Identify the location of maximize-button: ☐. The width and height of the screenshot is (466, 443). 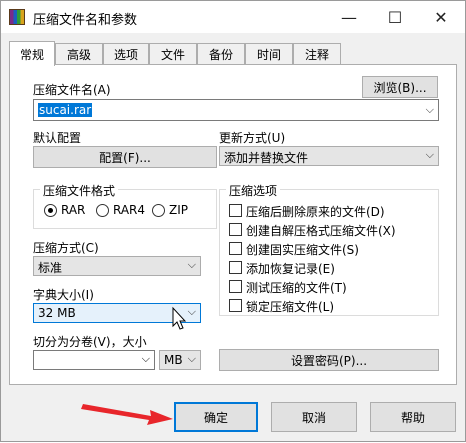
(395, 17).